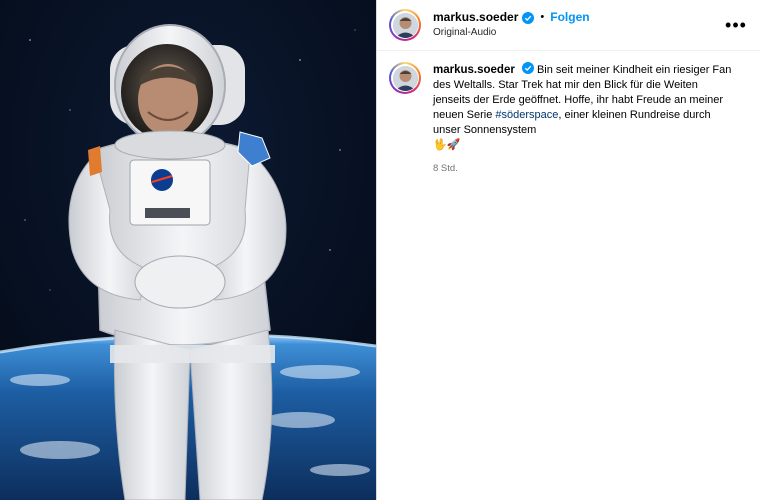 The image size is (760, 500). I want to click on hashtag-link: #söderspace, so click(526, 115).